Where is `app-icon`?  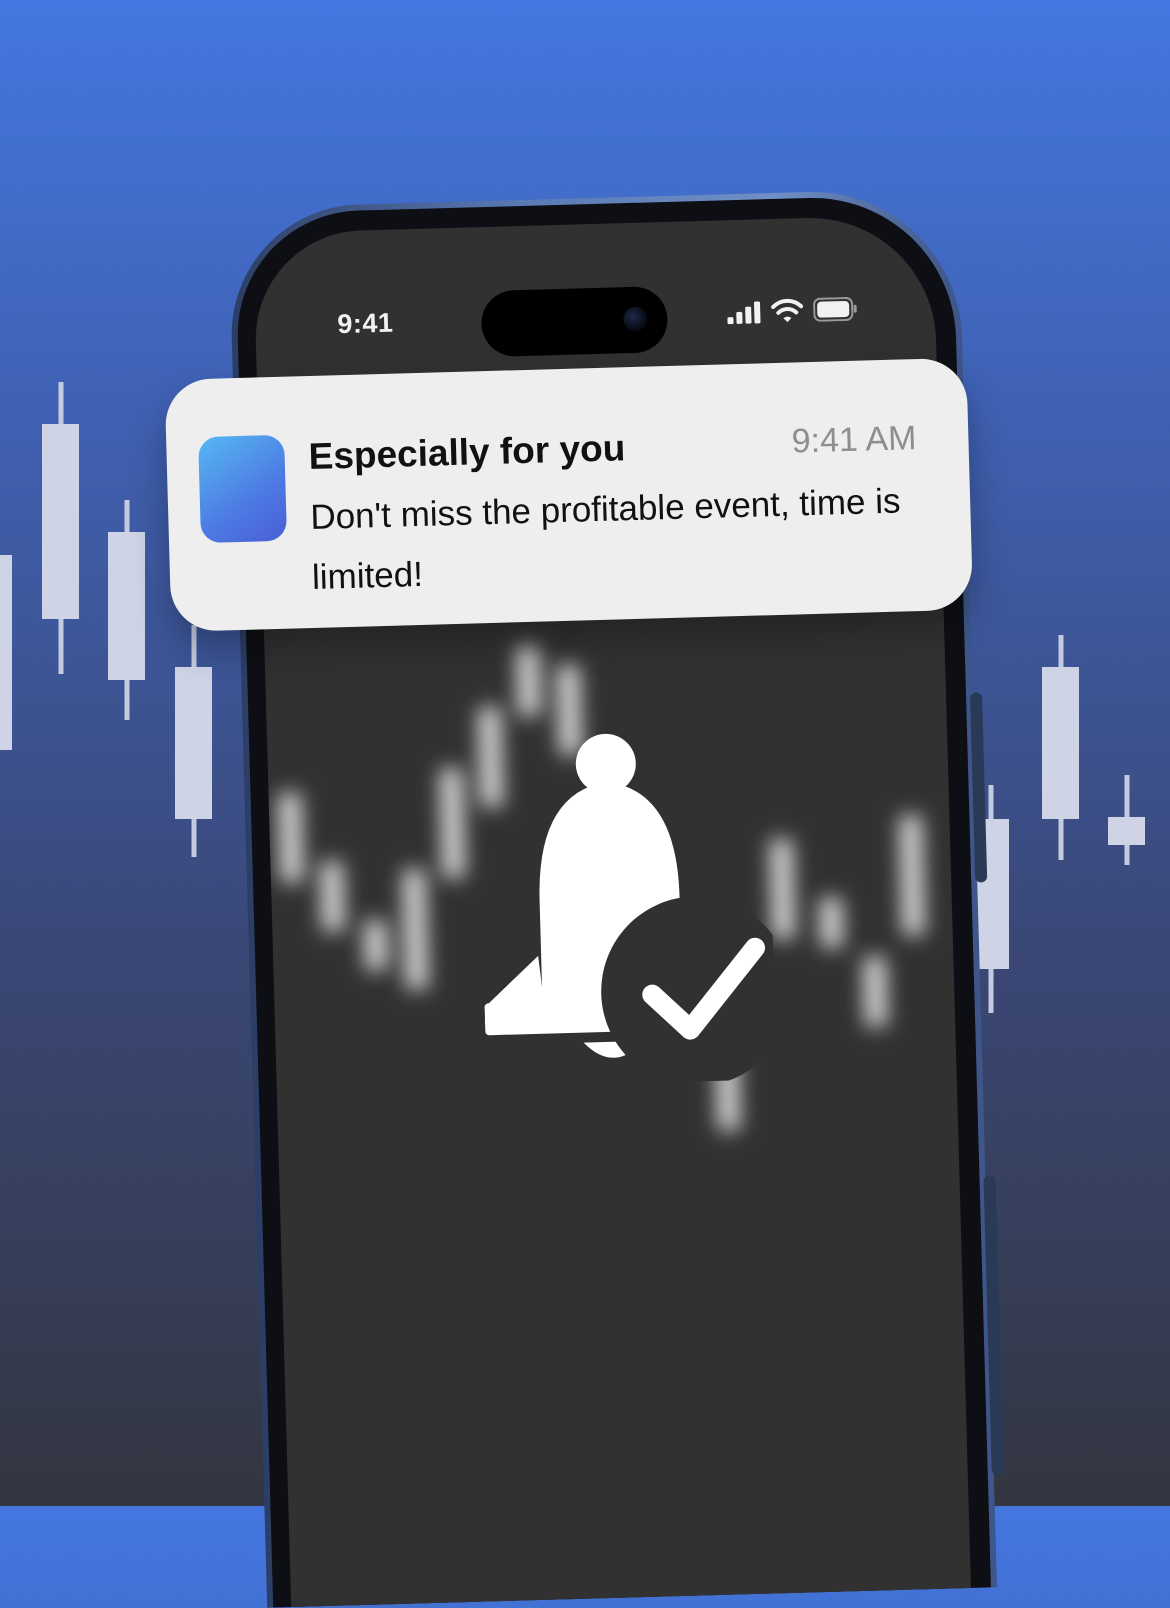
app-icon is located at coordinates (243, 489).